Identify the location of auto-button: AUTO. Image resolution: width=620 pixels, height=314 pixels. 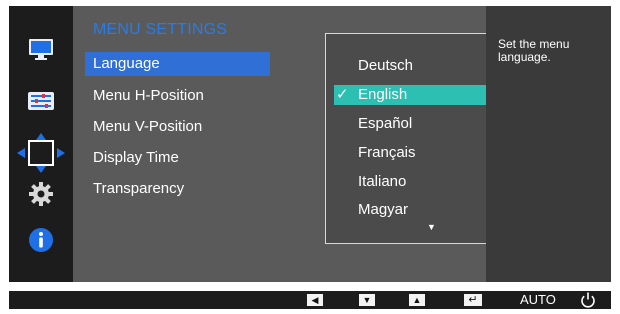
(538, 299).